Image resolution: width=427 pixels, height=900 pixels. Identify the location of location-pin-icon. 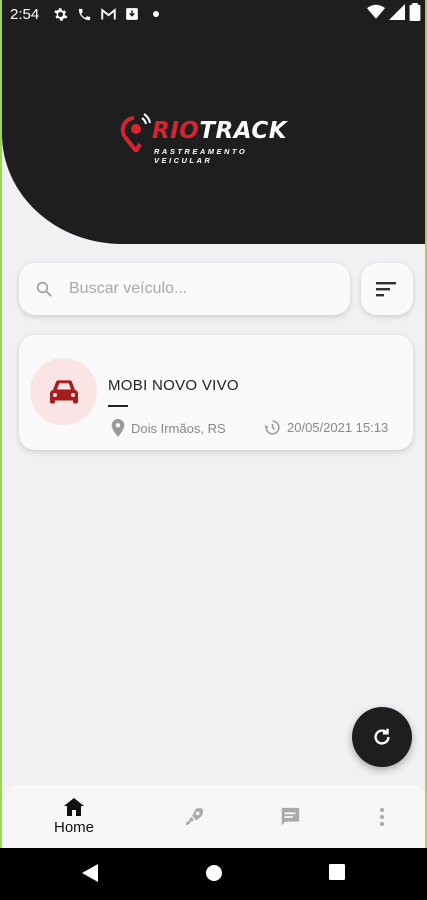
(118, 428).